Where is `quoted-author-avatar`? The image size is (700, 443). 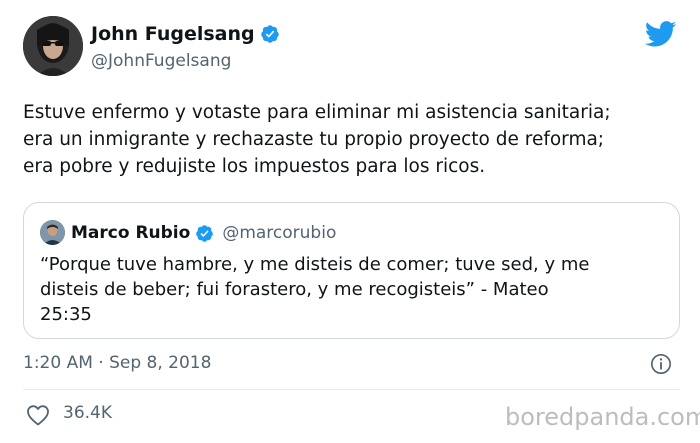 quoted-author-avatar is located at coordinates (52, 232).